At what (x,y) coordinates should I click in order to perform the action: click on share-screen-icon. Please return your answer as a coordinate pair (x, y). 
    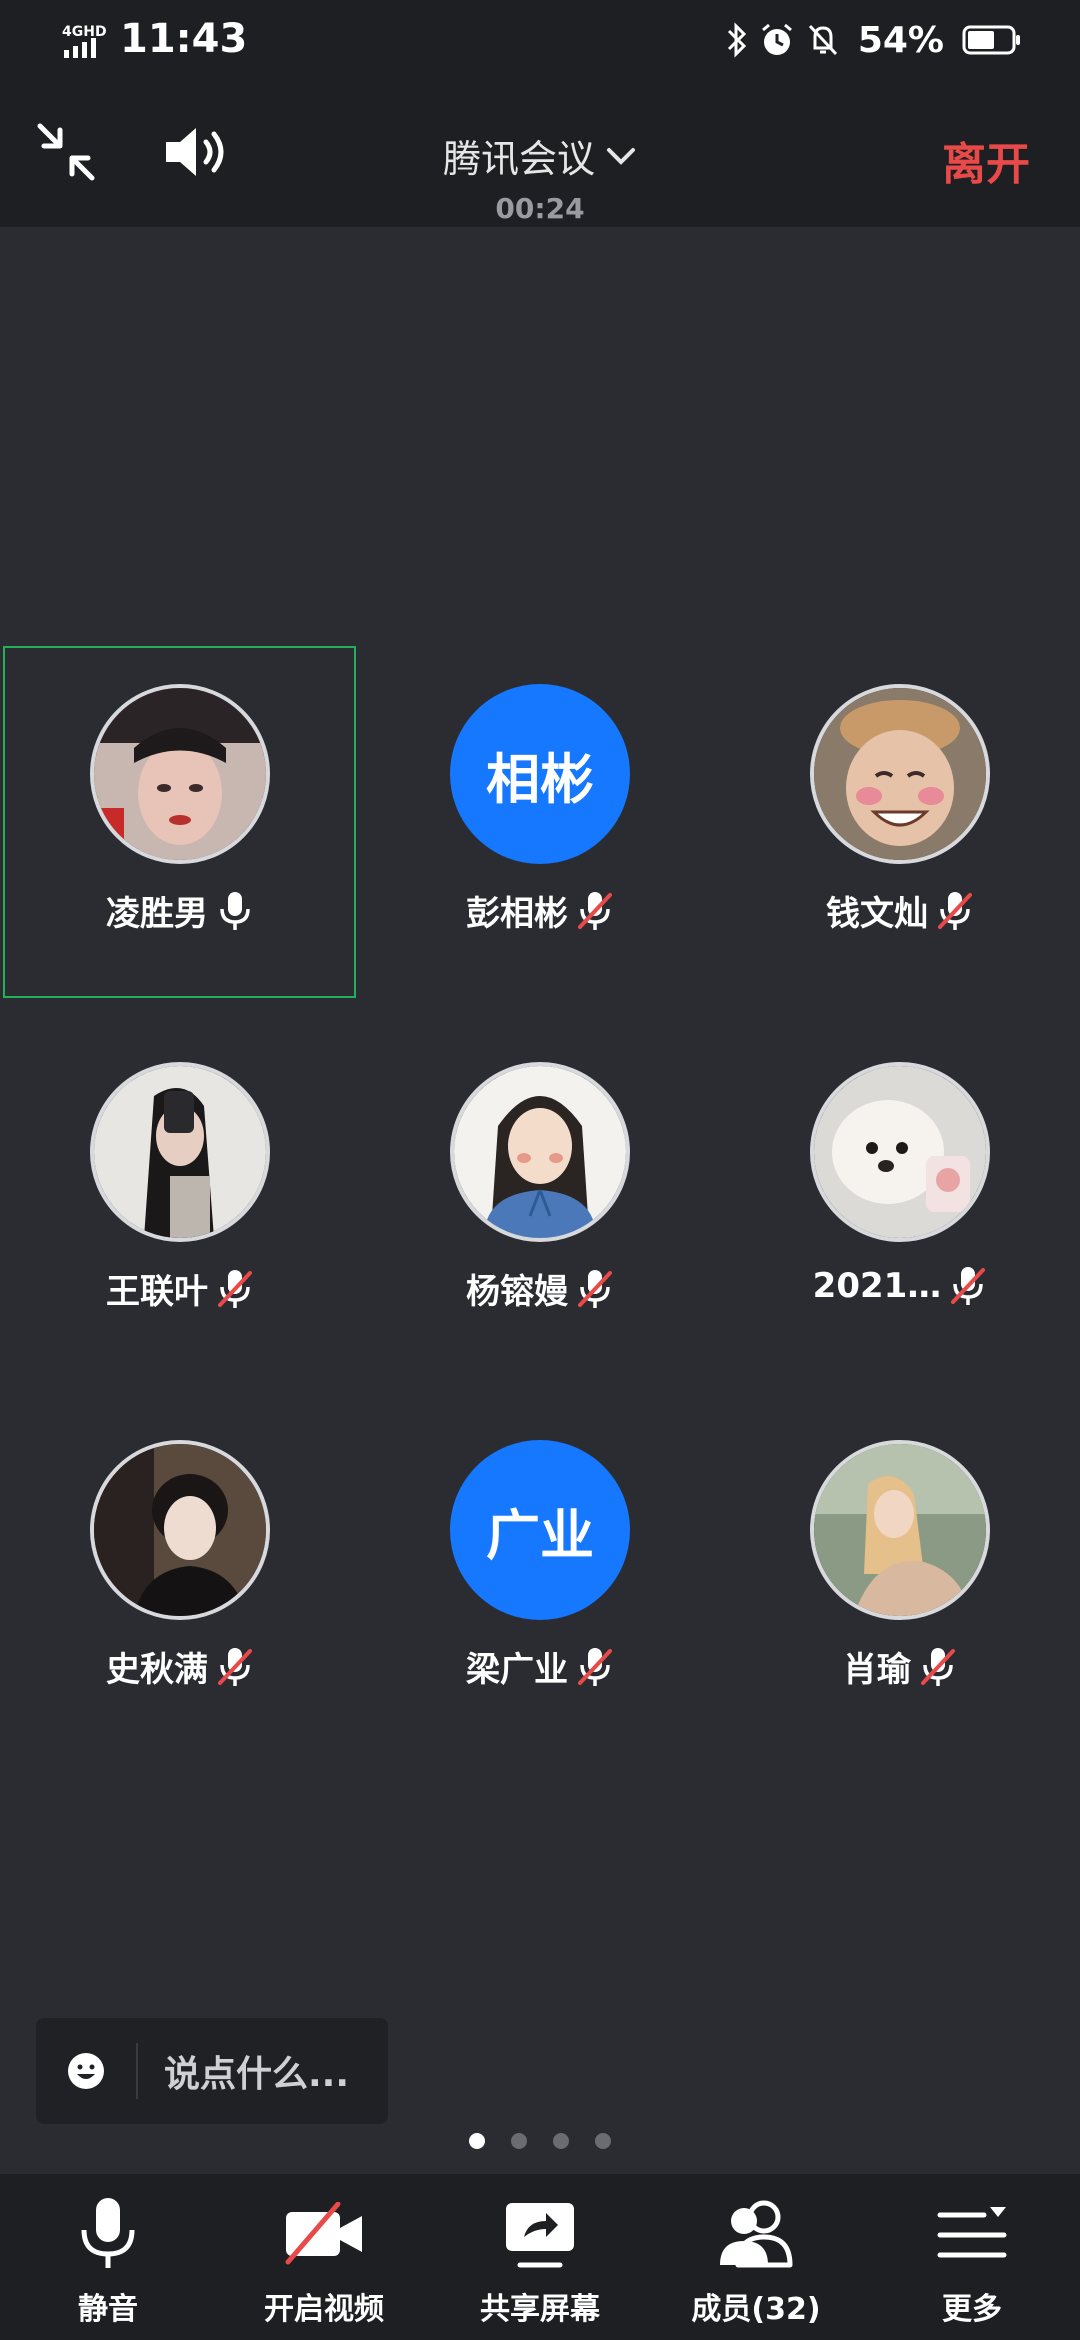
    Looking at the image, I should click on (540, 2235).